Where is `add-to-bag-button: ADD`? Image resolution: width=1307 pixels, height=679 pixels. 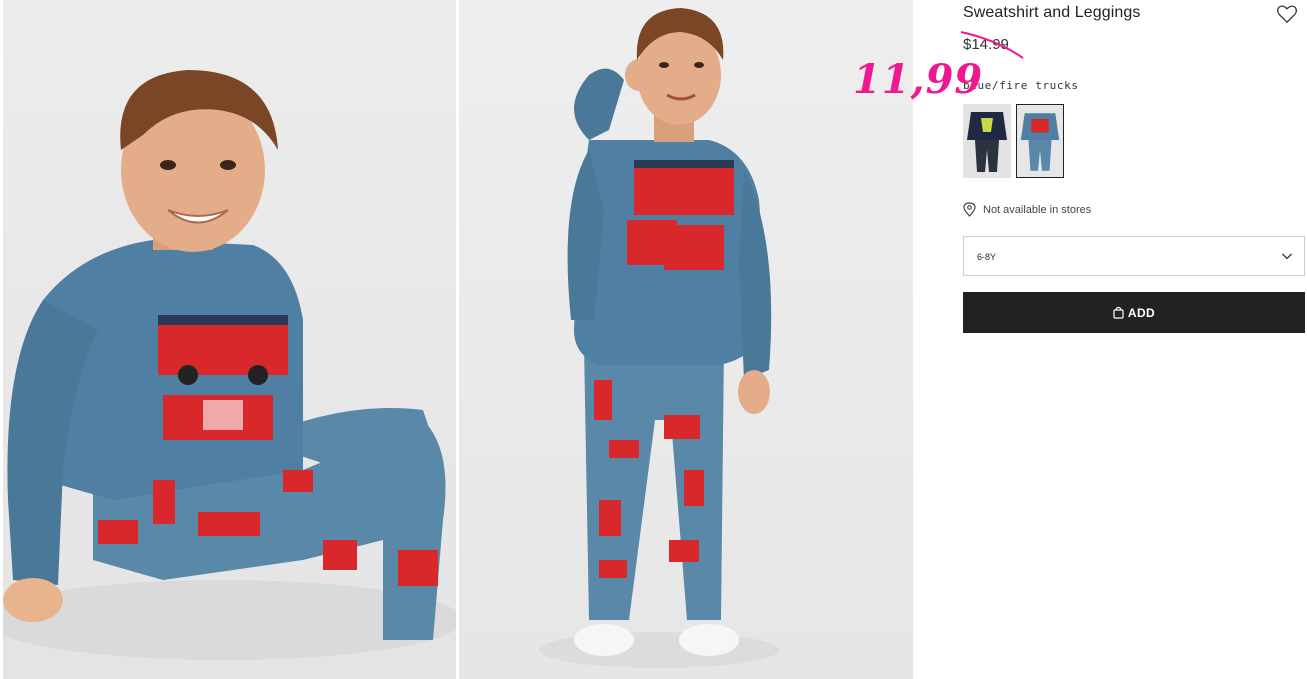
add-to-bag-button: ADD is located at coordinates (1134, 312).